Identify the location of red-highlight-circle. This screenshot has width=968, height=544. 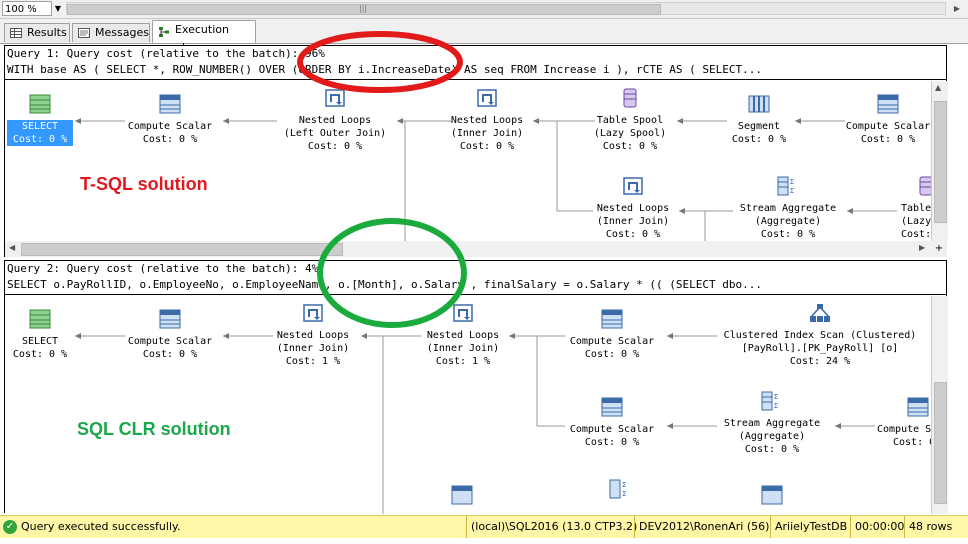
(380, 62).